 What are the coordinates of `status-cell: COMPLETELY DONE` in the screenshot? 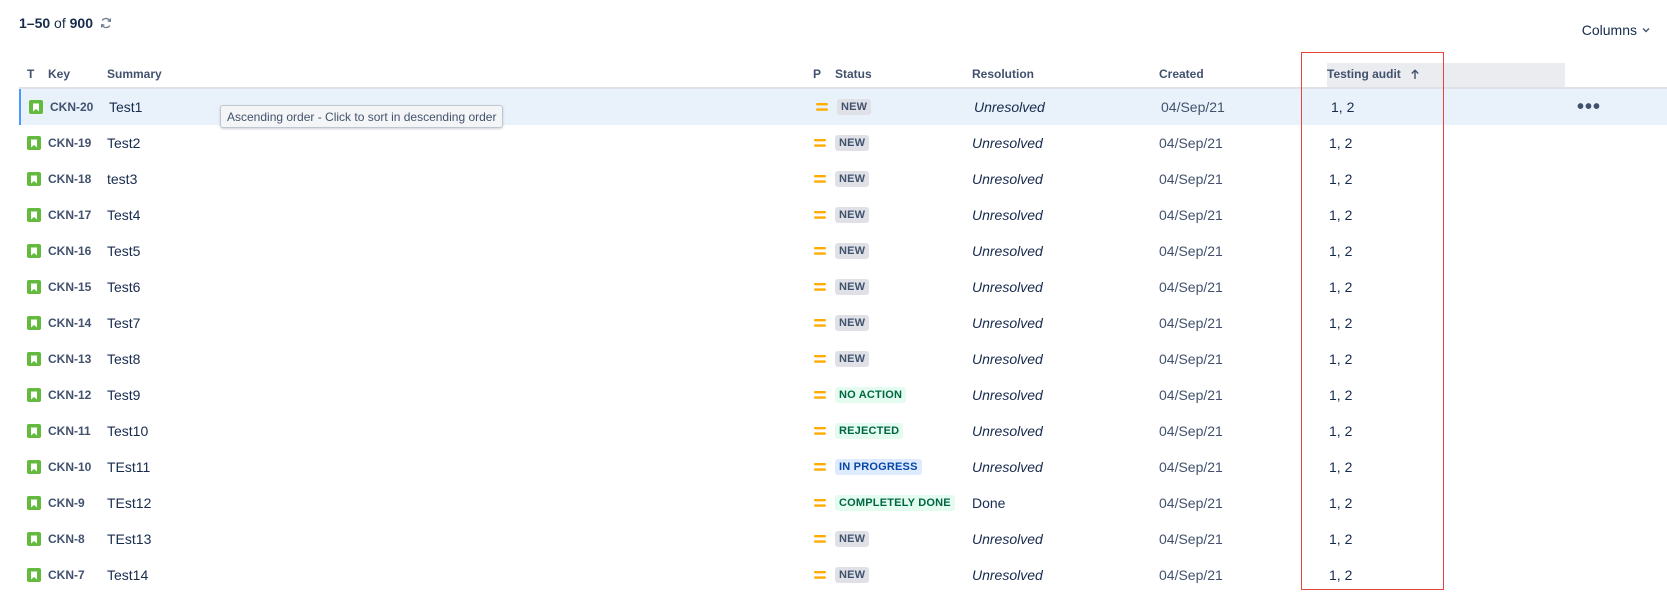 It's located at (895, 503).